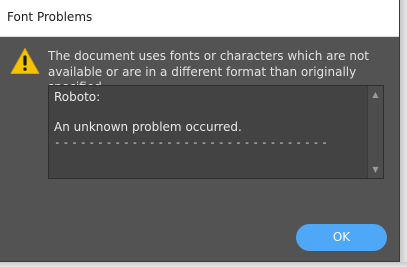 The width and height of the screenshot is (407, 267). Describe the element at coordinates (375, 169) in the screenshot. I see `scroll-down-icon: ▼` at that location.